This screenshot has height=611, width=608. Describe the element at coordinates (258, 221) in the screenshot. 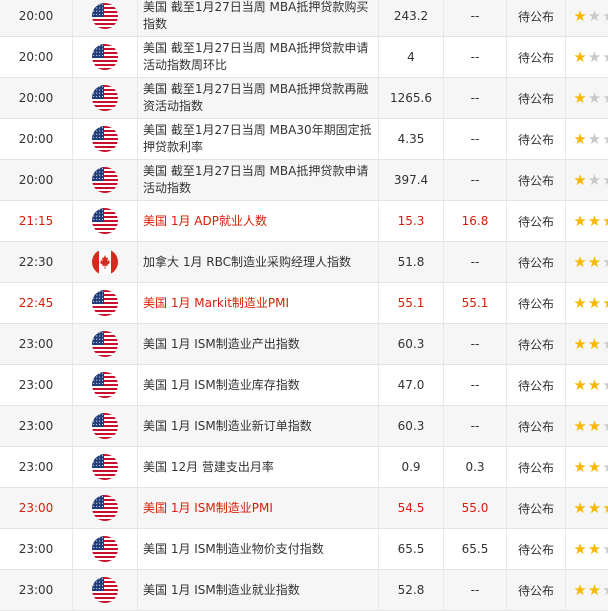

I see `event-name: 美国 1月 ADP就业人数` at that location.